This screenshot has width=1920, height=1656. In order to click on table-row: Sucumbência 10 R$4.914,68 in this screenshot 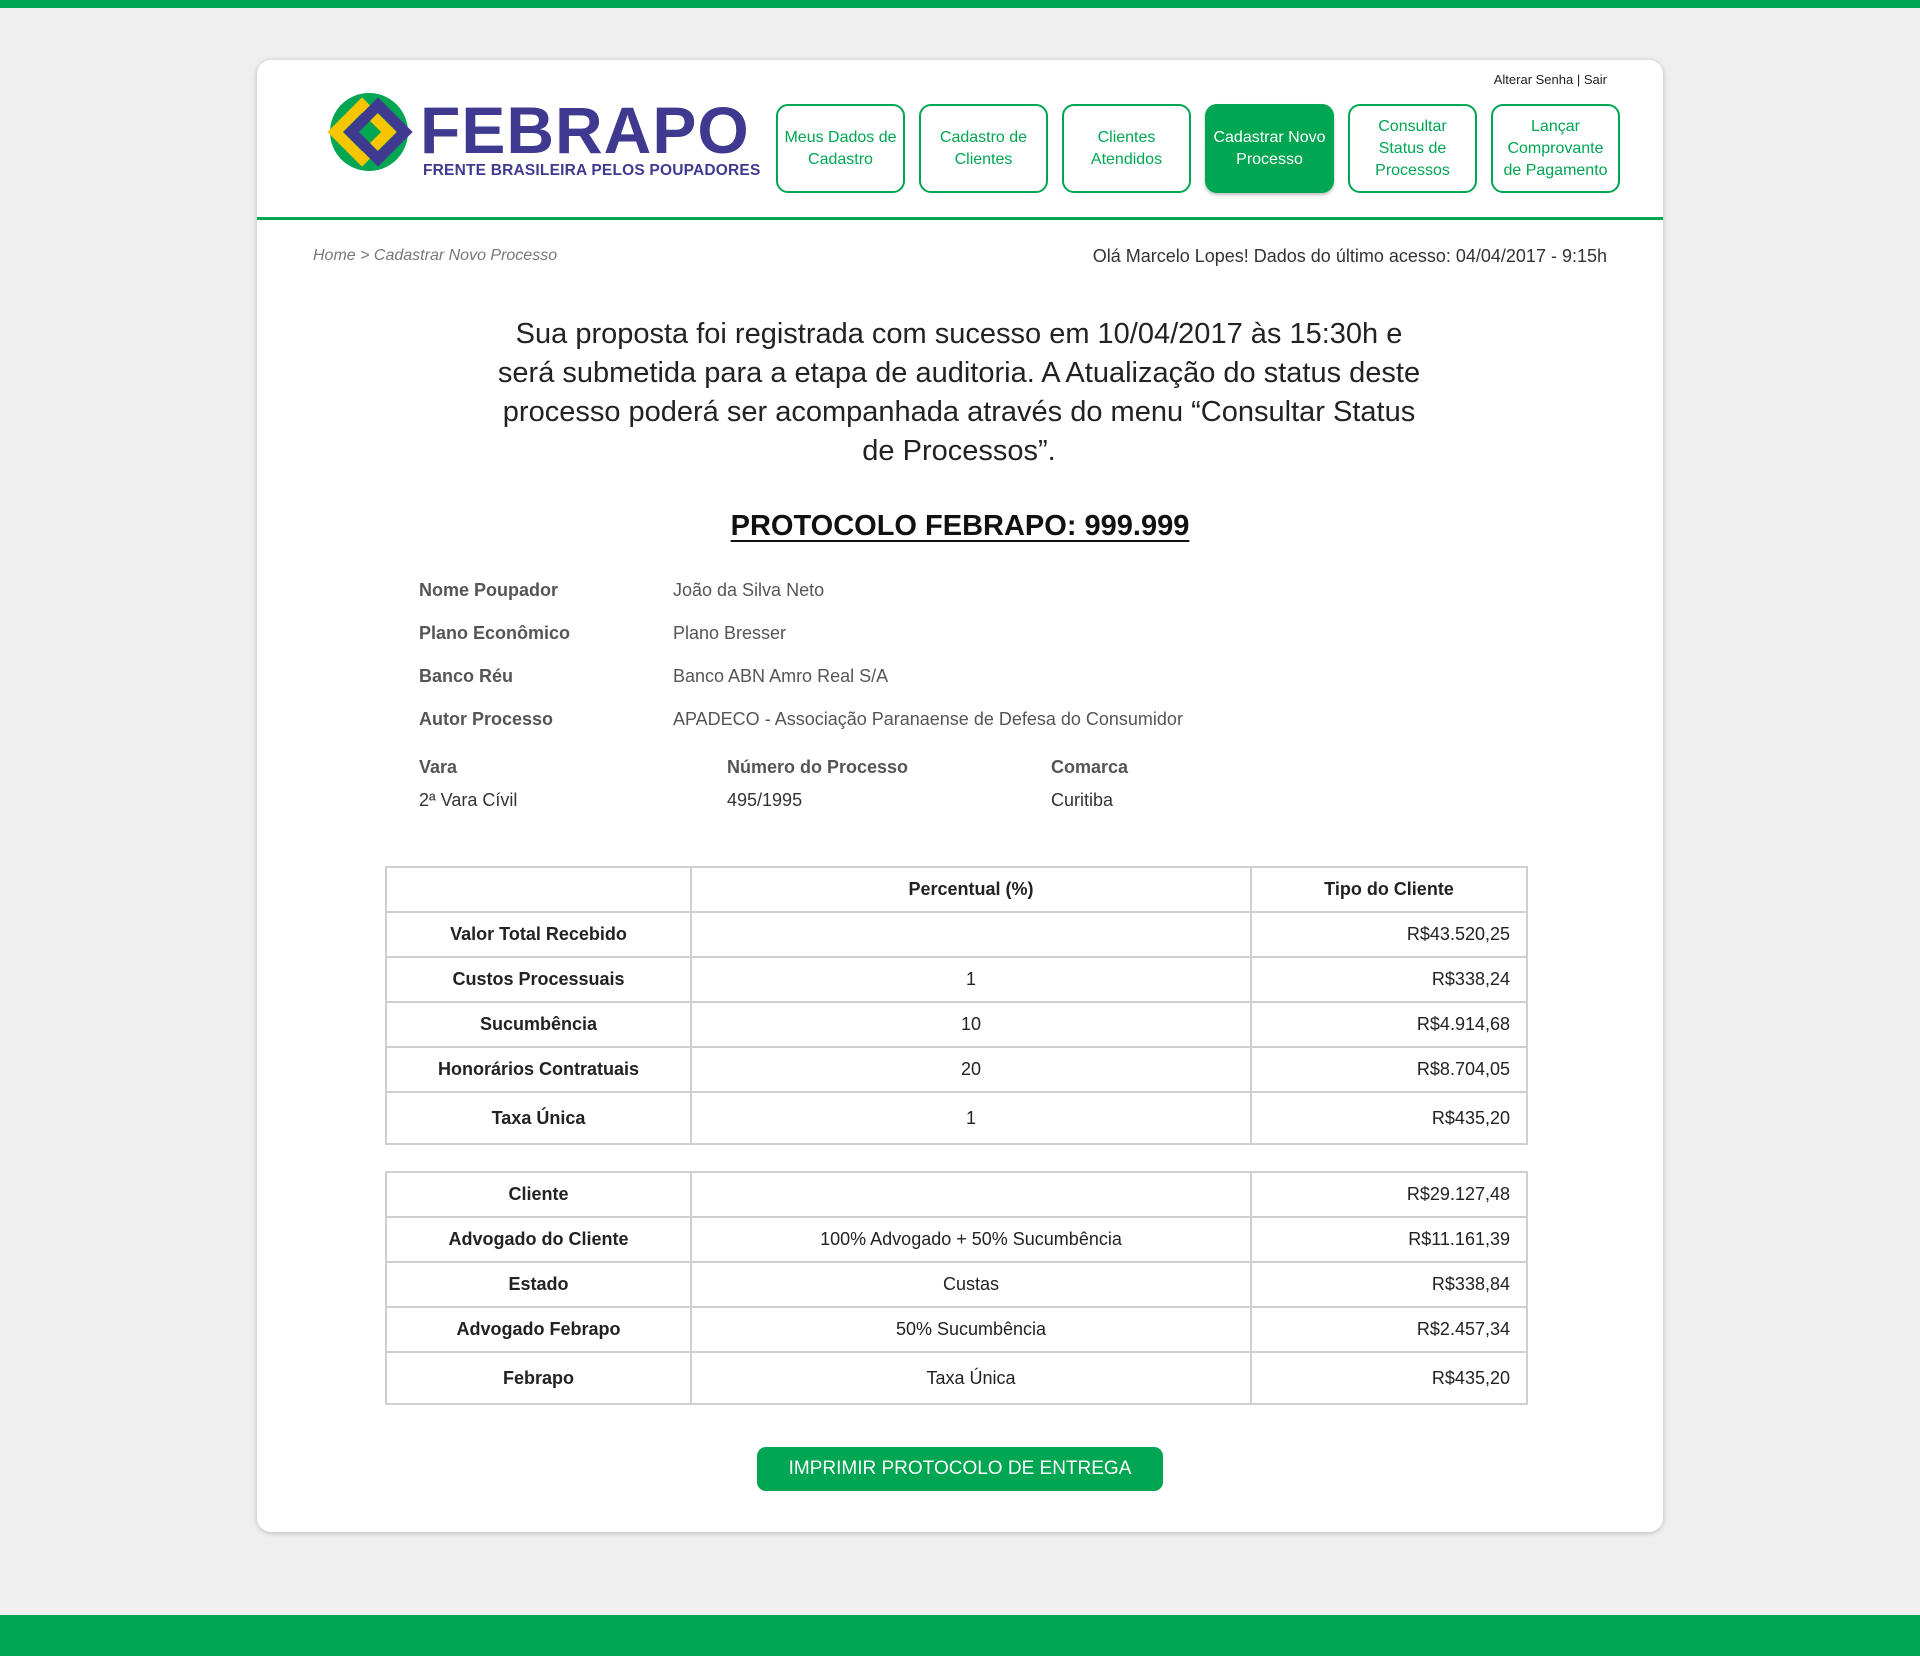, I will do `click(956, 1024)`.